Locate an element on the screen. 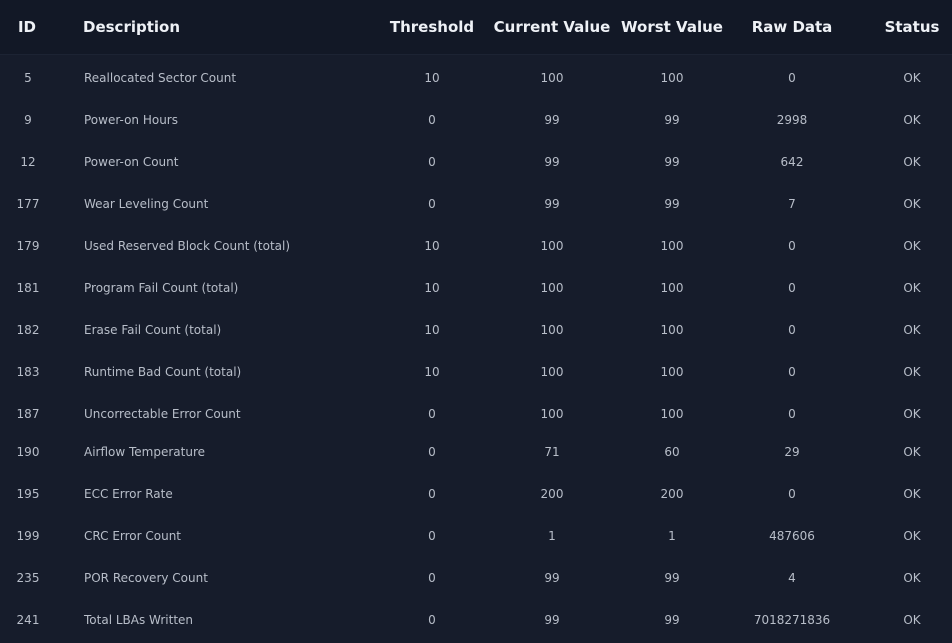 This screenshot has height=643, width=952. table-row: 183 Runtime Bad Count (total) 10 100 100 0 OK is located at coordinates (476, 371).